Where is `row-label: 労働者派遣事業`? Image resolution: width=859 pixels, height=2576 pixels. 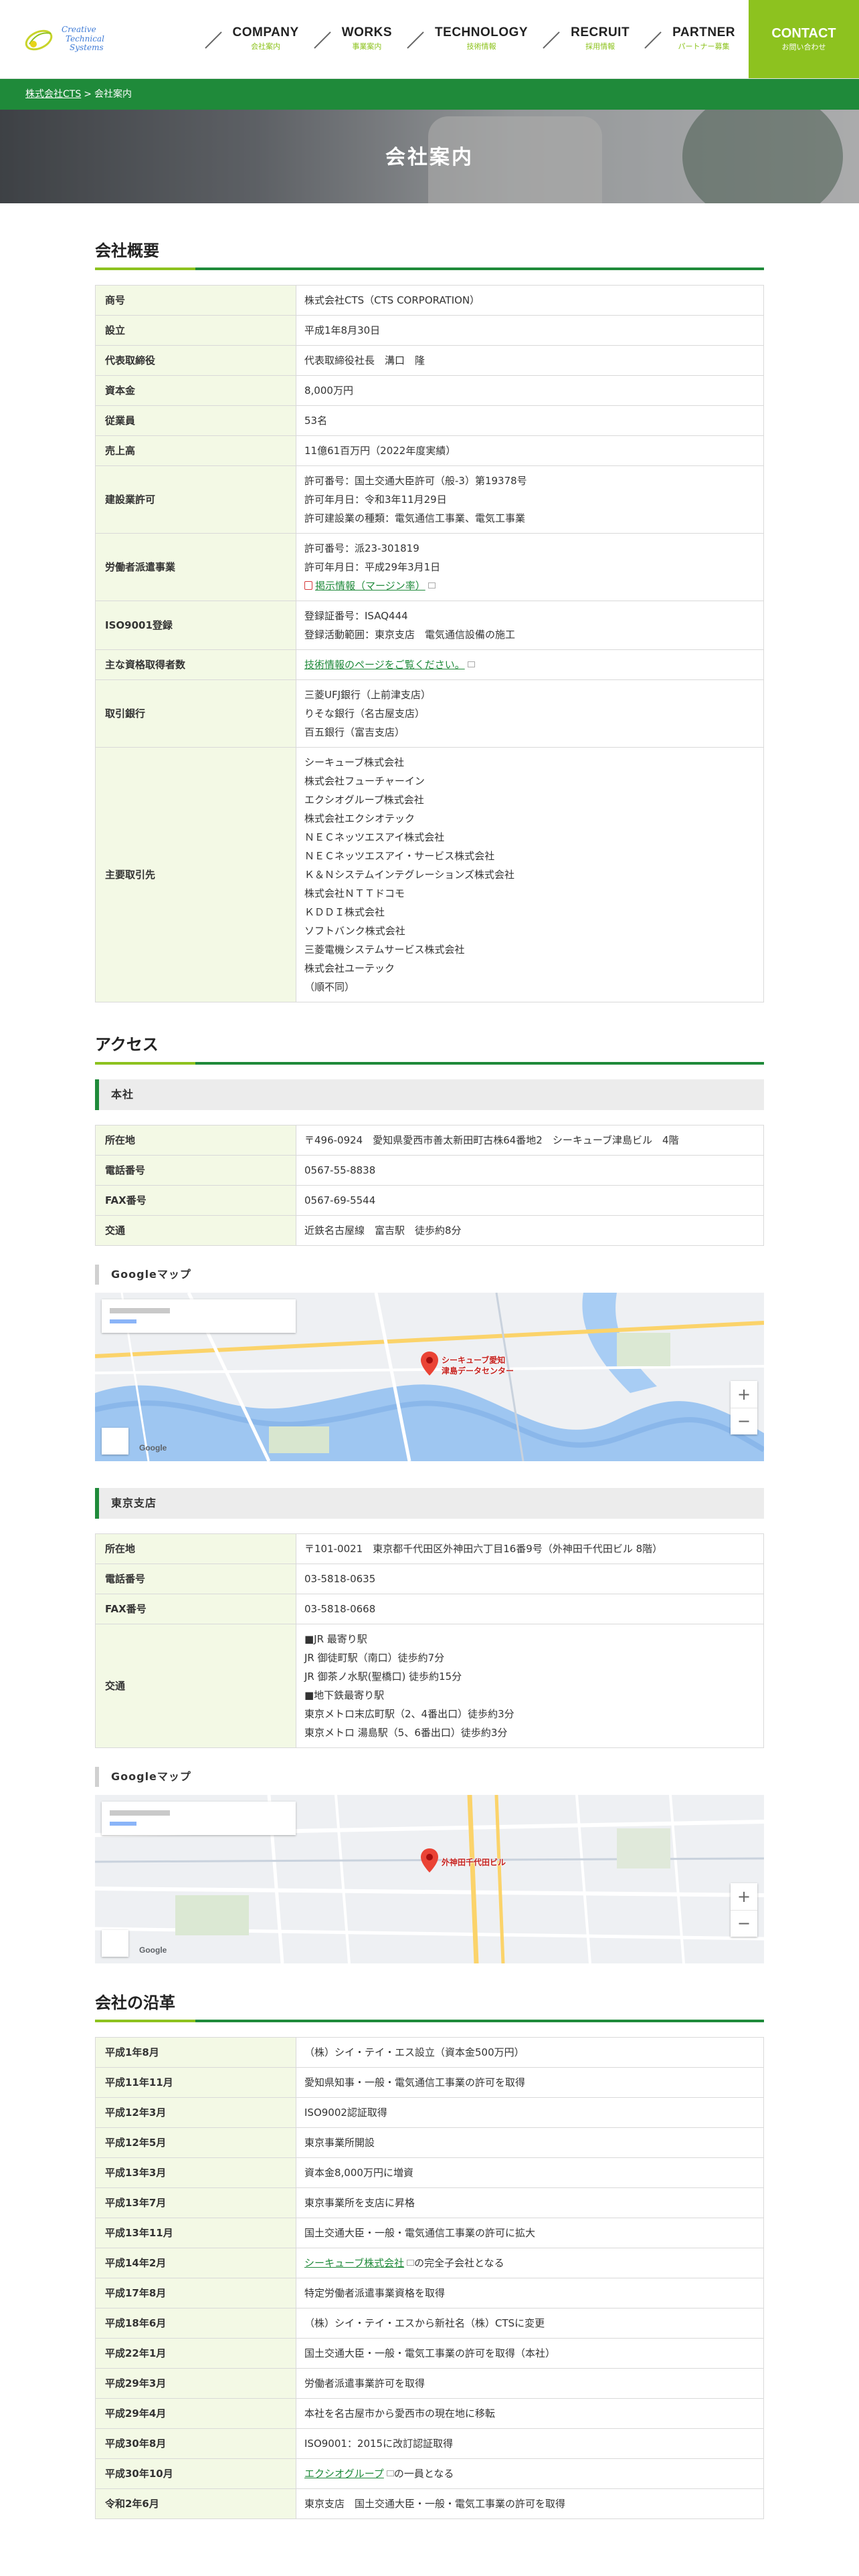
row-label: 労働者派遣事業 is located at coordinates (196, 567).